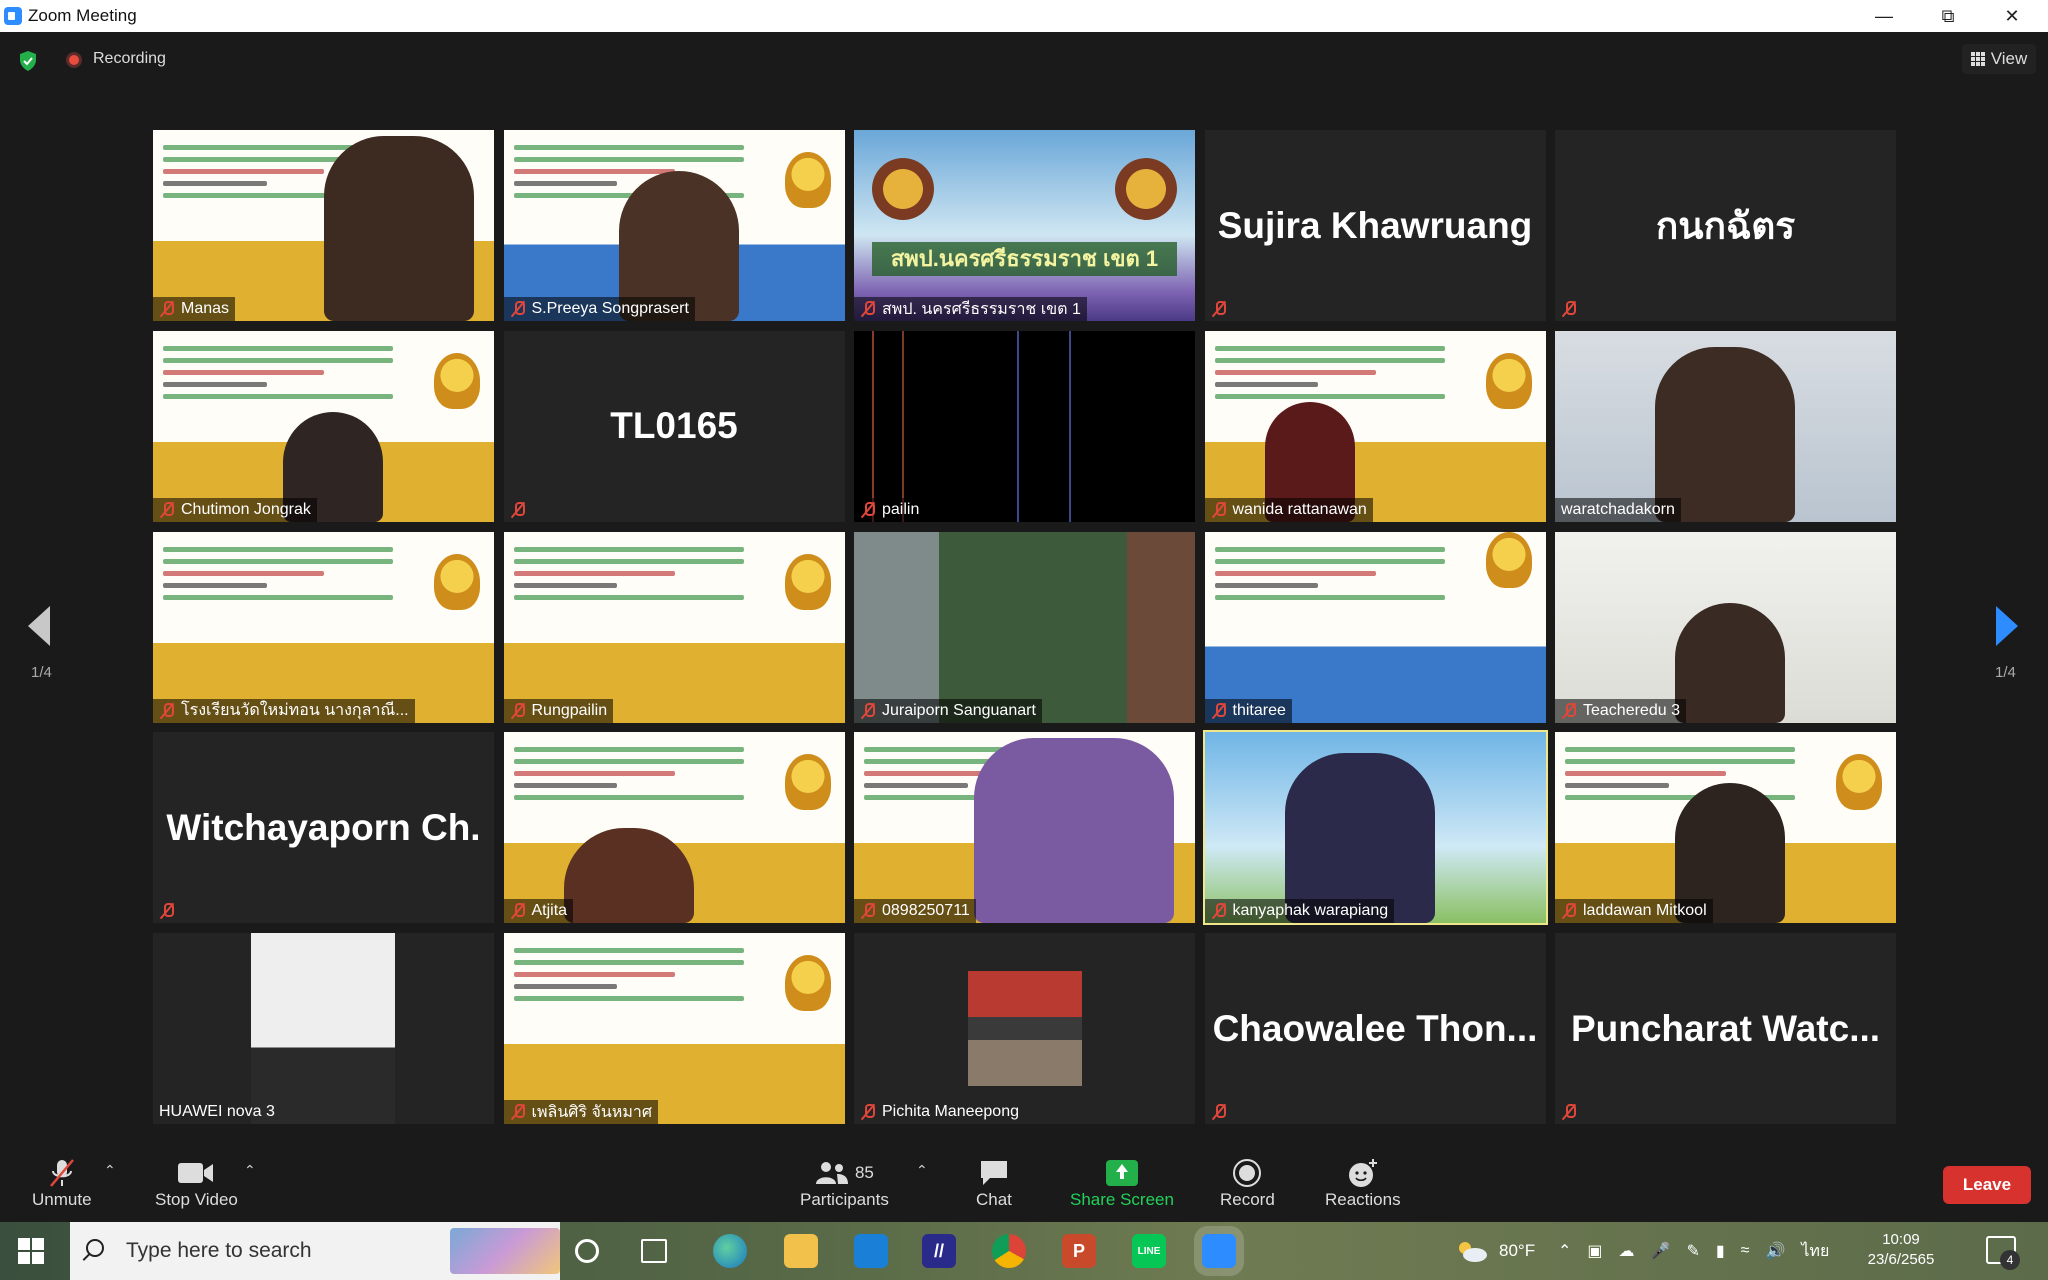 Image resolution: width=2048 pixels, height=1280 pixels. Describe the element at coordinates (110, 1170) in the screenshot. I see `audio-options-caret-icon: ⌃` at that location.